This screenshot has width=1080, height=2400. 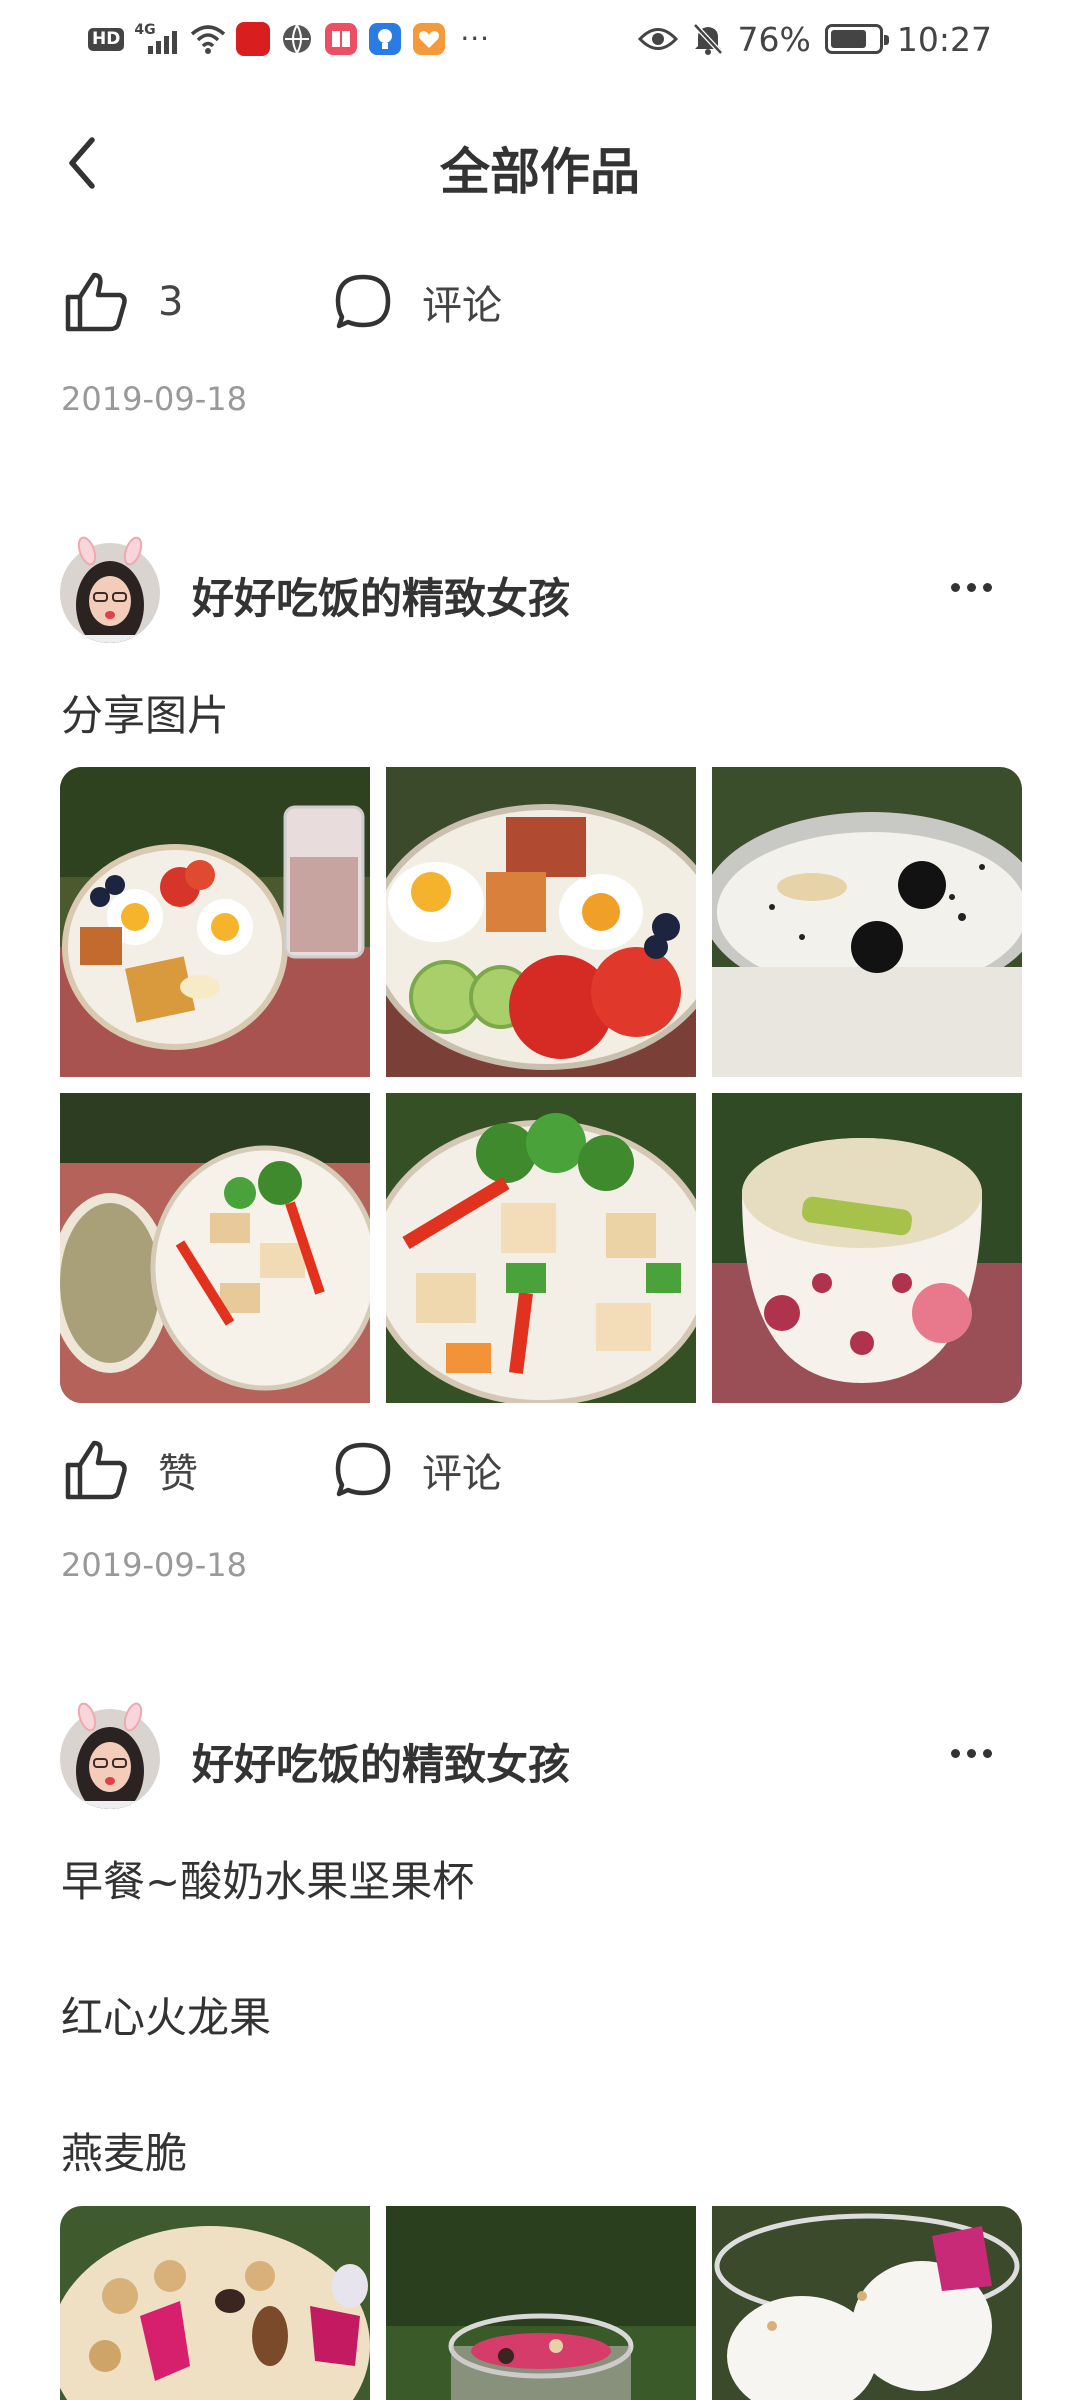 What do you see at coordinates (540, 172) in the screenshot?
I see `page-title: 全部作品` at bounding box center [540, 172].